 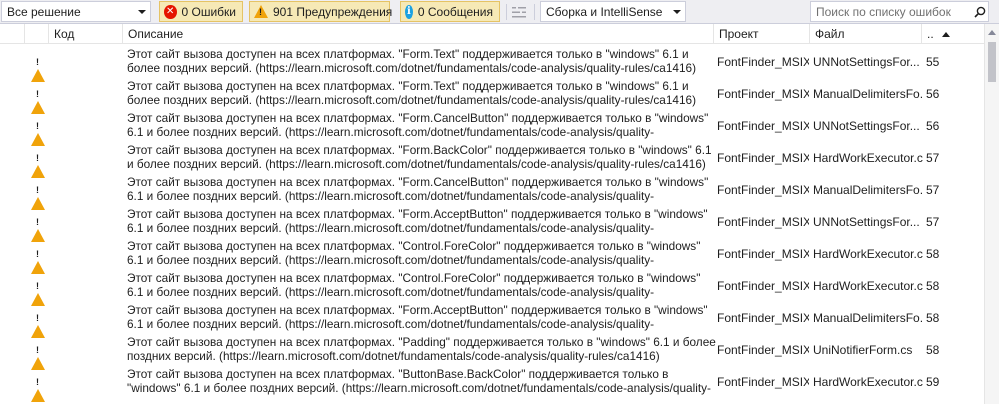 I want to click on warnings-filter-label: 901 Предупреждения, so click(x=333, y=11).